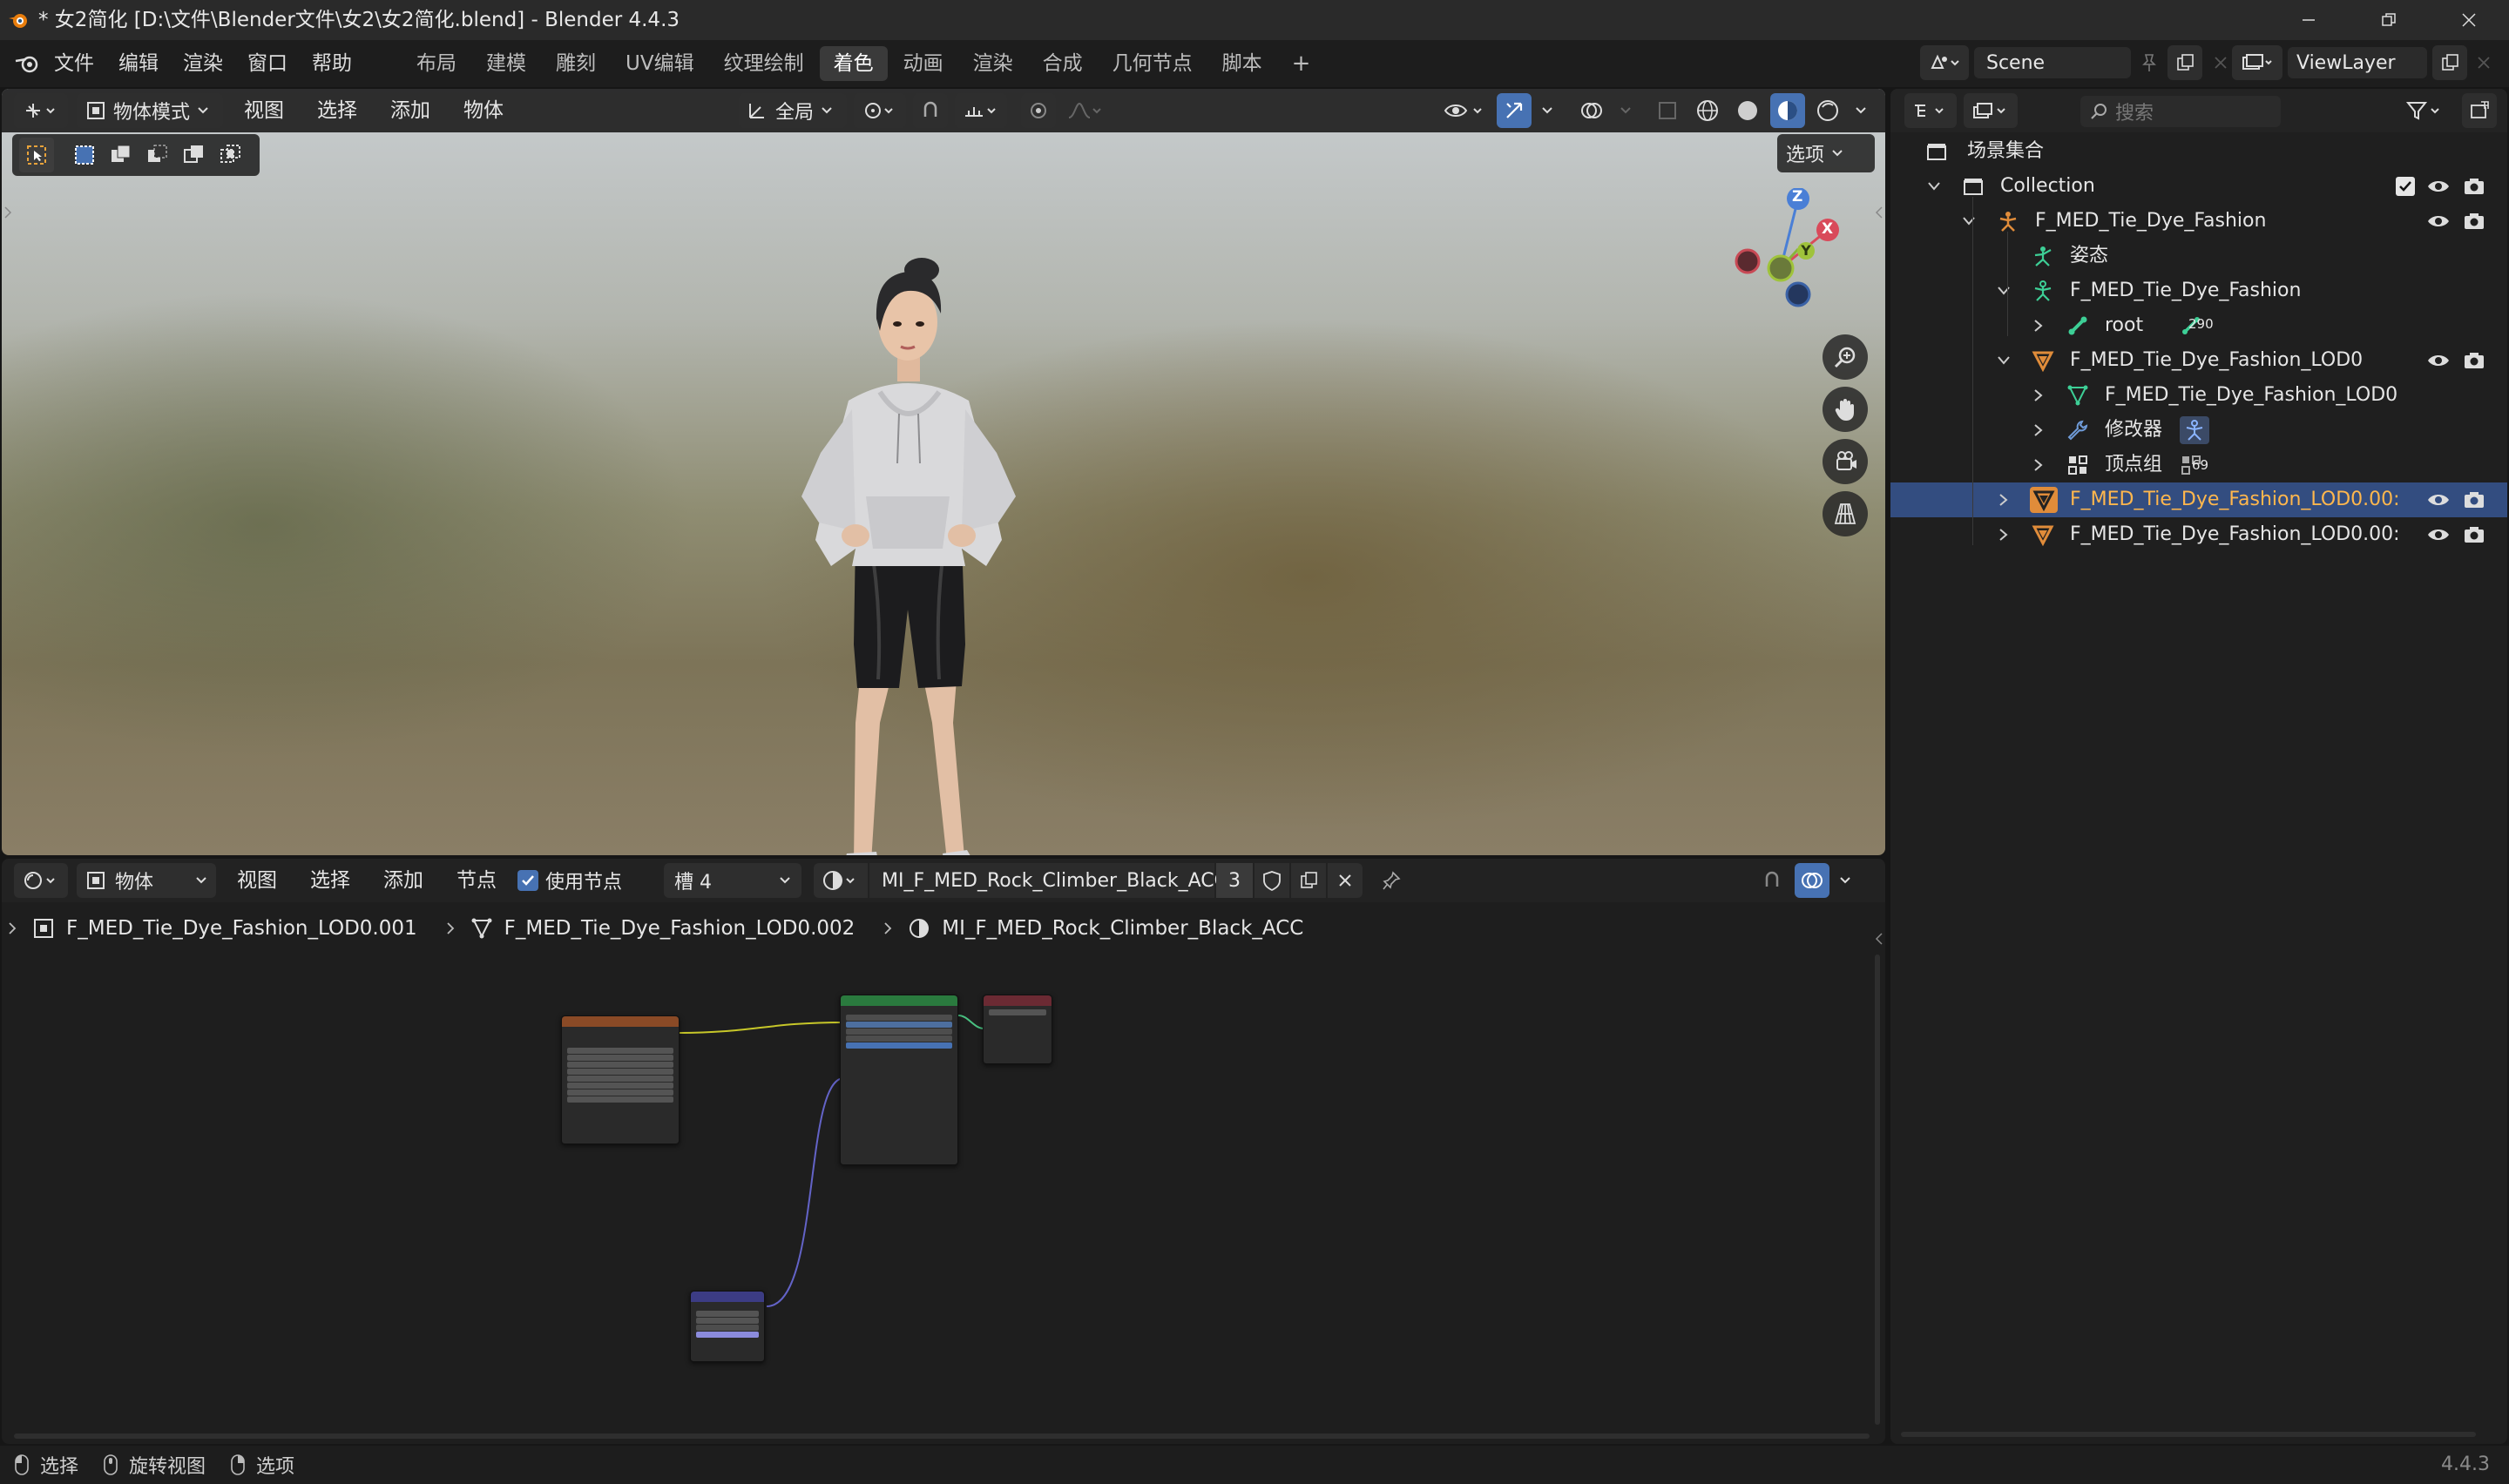 The height and width of the screenshot is (1484, 2509). I want to click on select-box-tool-icon, so click(36, 155).